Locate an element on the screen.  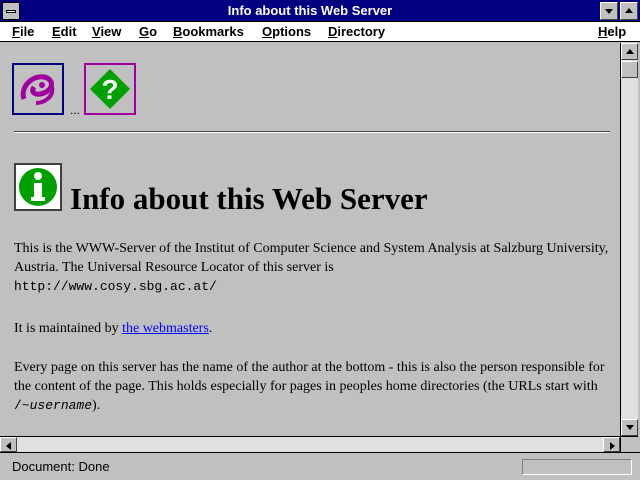
title-bar: Info about this Web Server is located at coordinates (320, 11).